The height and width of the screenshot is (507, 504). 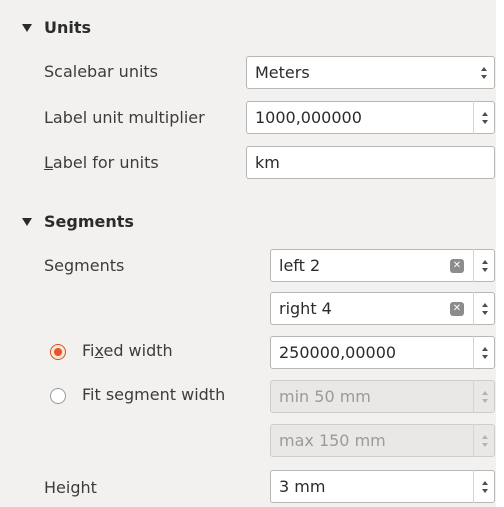 What do you see at coordinates (84, 265) in the screenshot?
I see `segments-label: Segments` at bounding box center [84, 265].